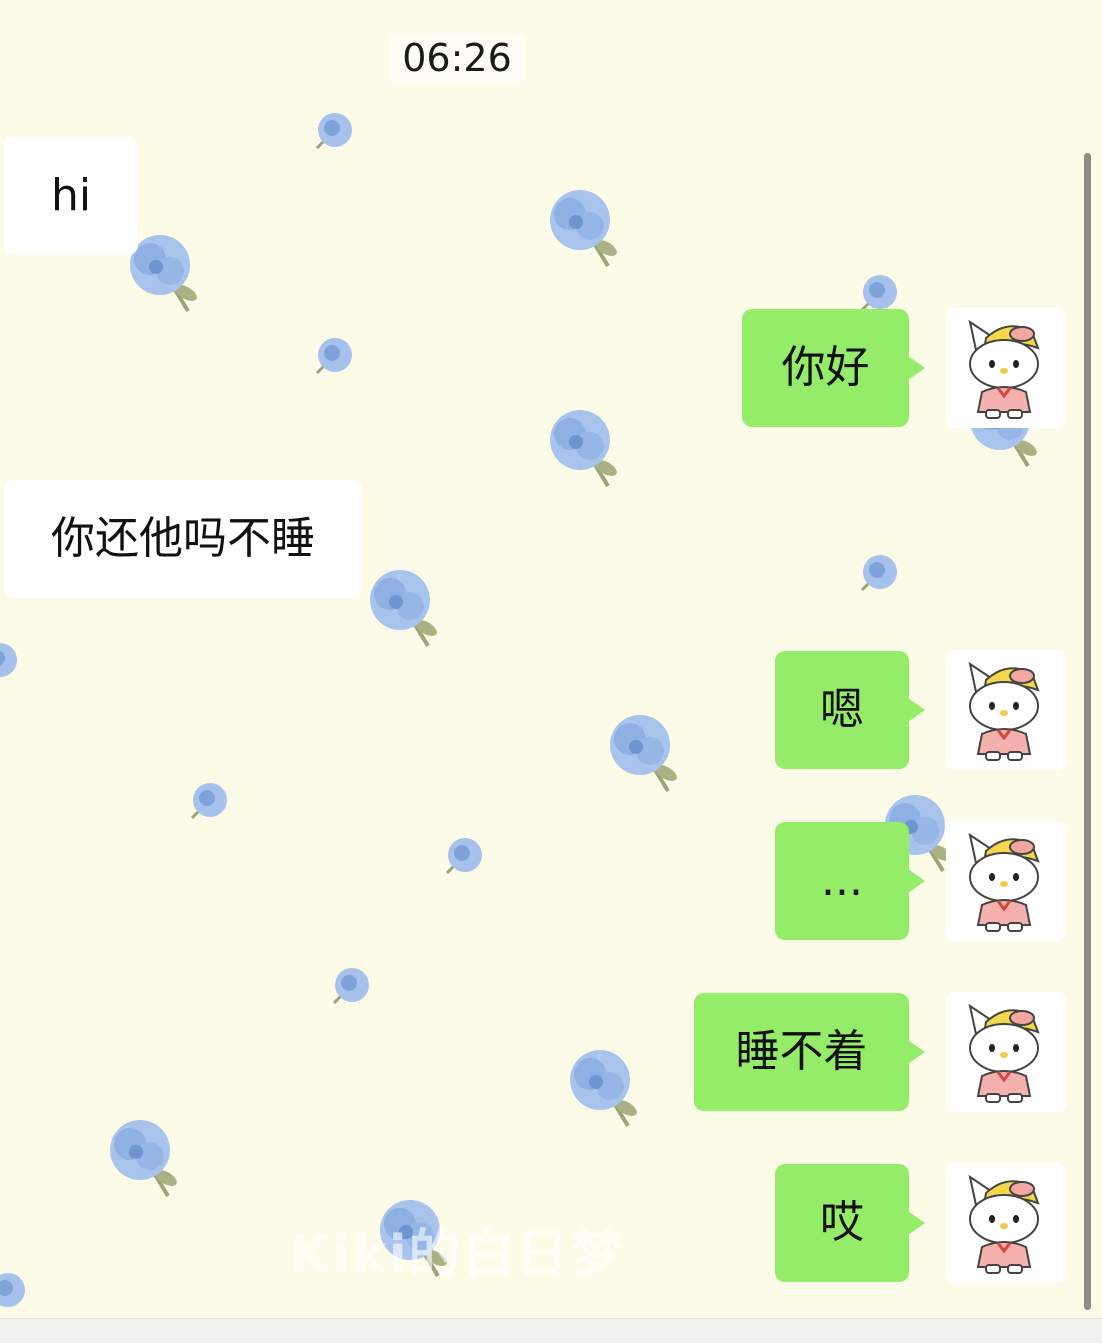 This screenshot has width=1102, height=1343. Describe the element at coordinates (457, 58) in the screenshot. I see `message-timestamp: 06:26` at that location.